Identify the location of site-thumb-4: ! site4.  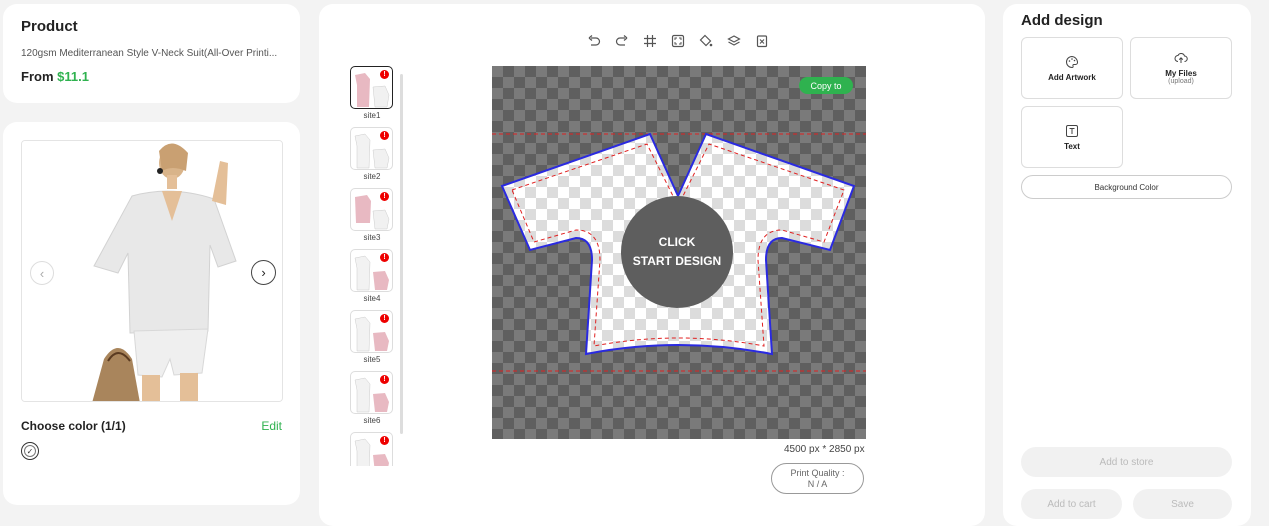
(372, 279).